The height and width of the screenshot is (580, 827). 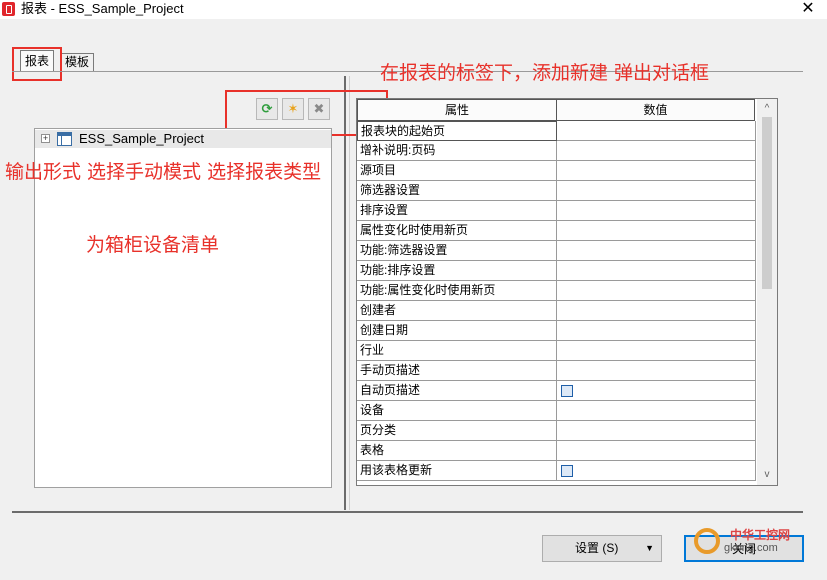 I want to click on project-icon, so click(x=64, y=139).